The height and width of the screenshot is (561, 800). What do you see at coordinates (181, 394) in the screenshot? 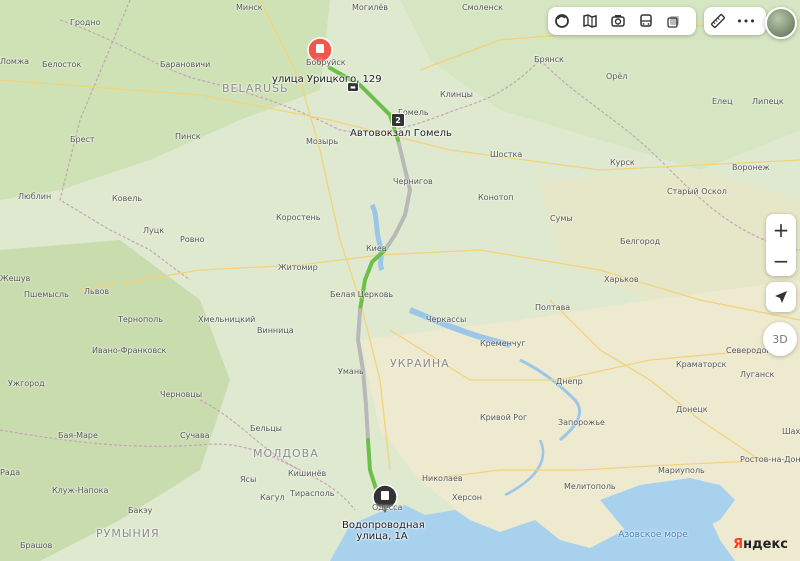
I see `city-label: Черновцы` at bounding box center [181, 394].